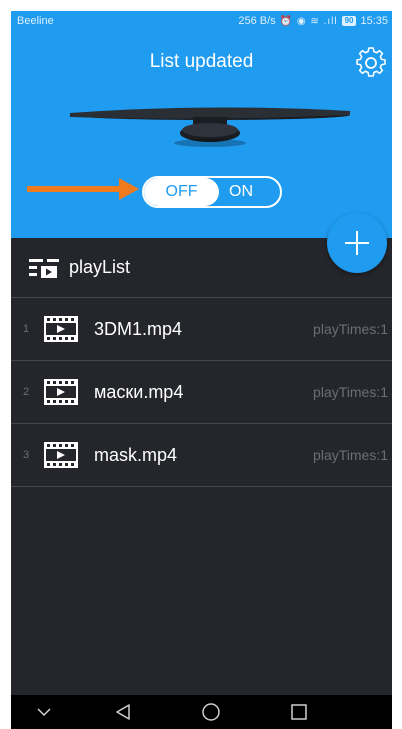 The width and height of the screenshot is (402, 729). I want to click on toggle-on-option: ON, so click(249, 192).